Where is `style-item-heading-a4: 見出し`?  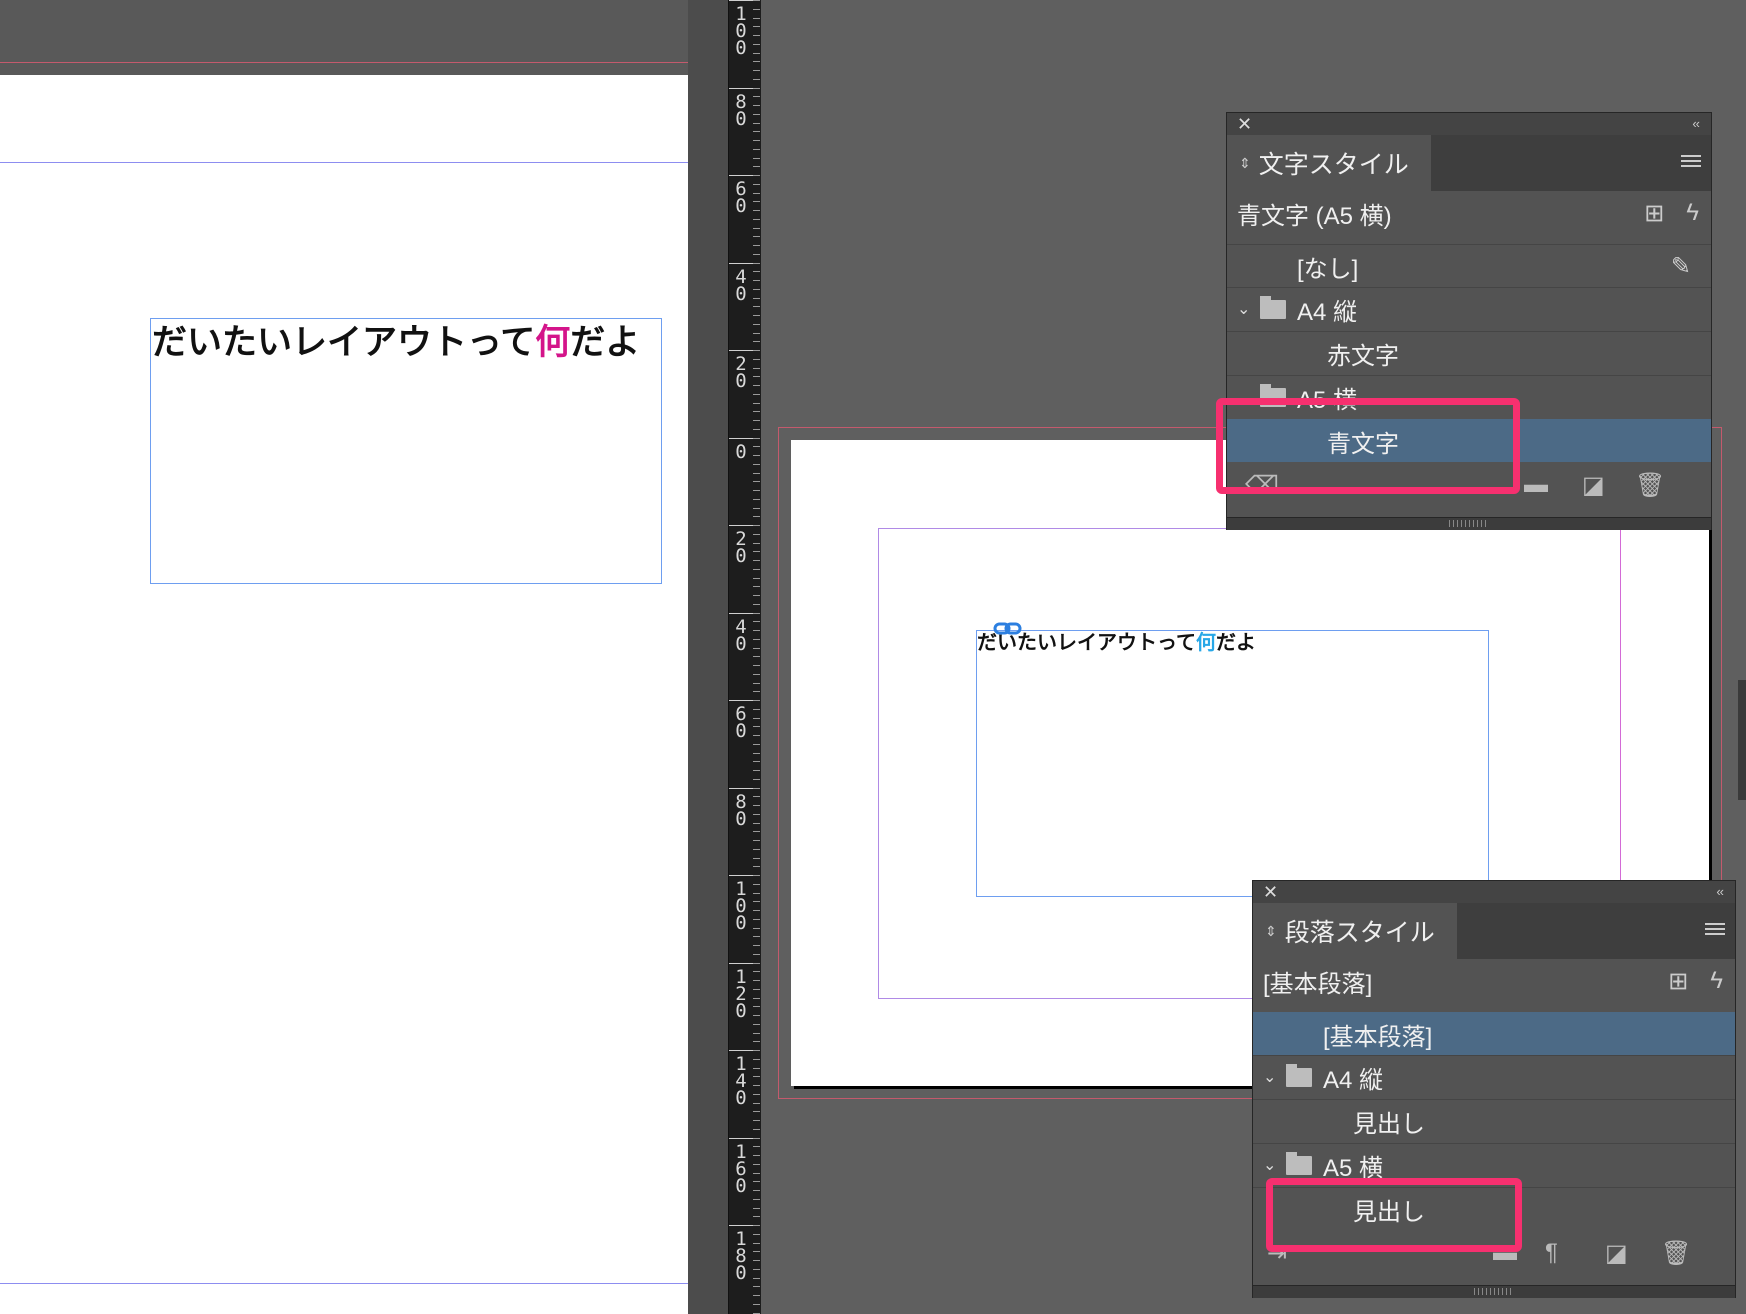 style-item-heading-a4: 見出し is located at coordinates (1494, 1120).